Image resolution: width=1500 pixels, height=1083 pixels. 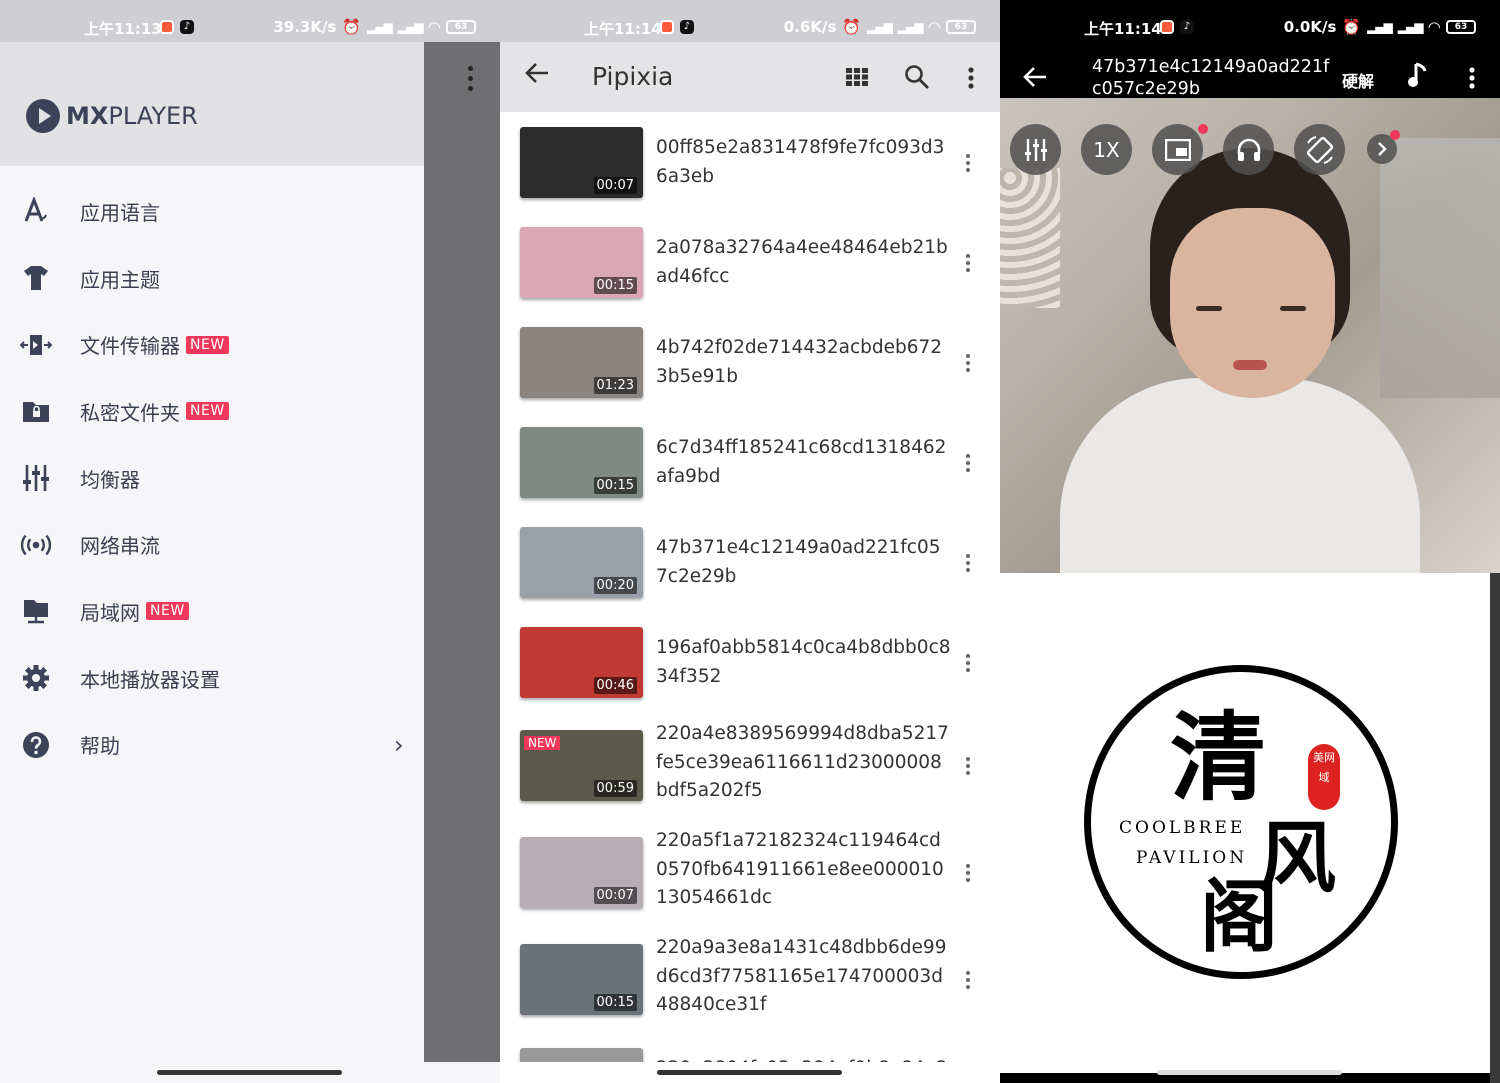 I want to click on translate-icon, so click(x=36, y=211).